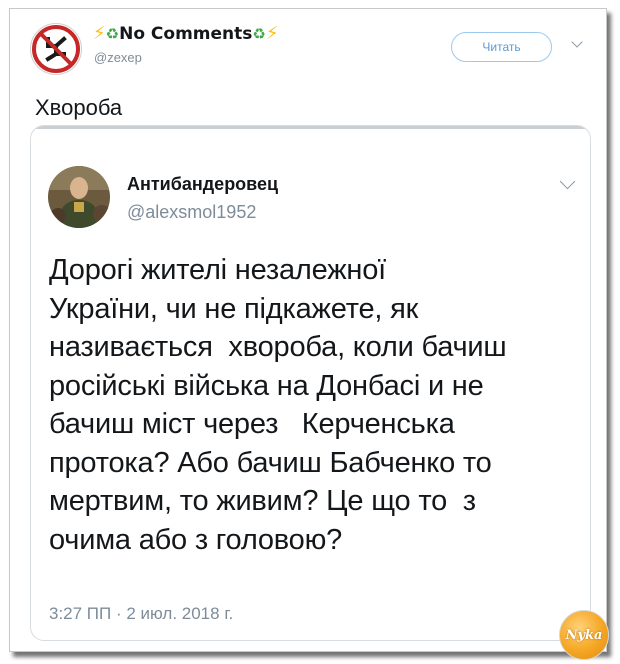 The height and width of the screenshot is (664, 620). Describe the element at coordinates (252, 424) in the screenshot. I see `quoted-text-line: бачиш міст через Керченська` at that location.